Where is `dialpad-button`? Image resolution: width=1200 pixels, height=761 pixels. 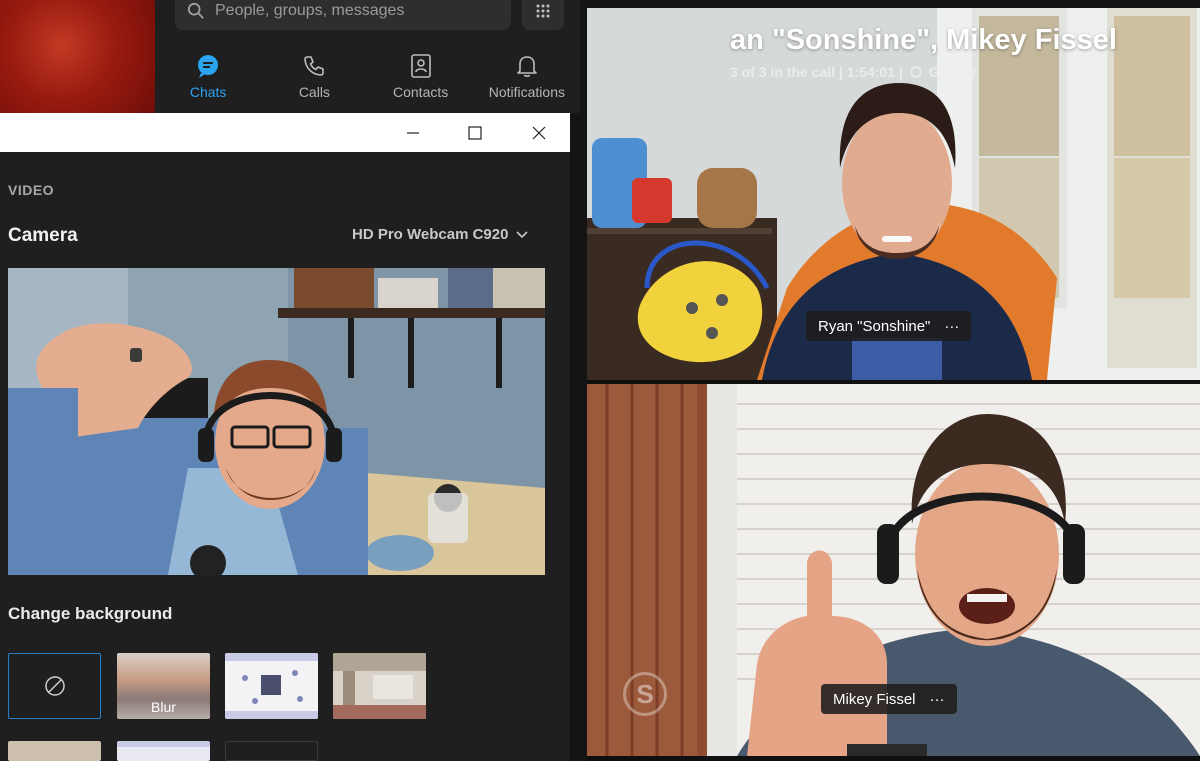
dialpad-button is located at coordinates (543, 15).